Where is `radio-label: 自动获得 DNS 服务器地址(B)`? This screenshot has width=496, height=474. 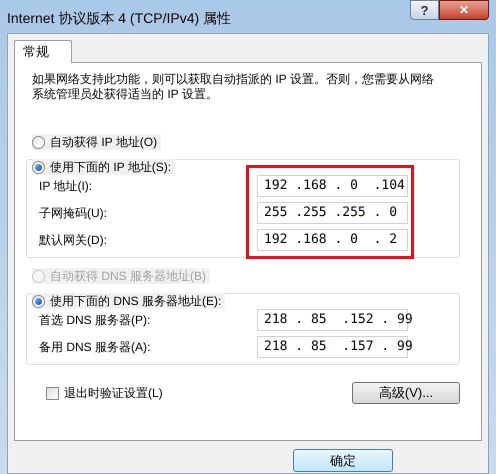
radio-label: 自动获得 DNS 服务器地址(B) is located at coordinates (128, 276).